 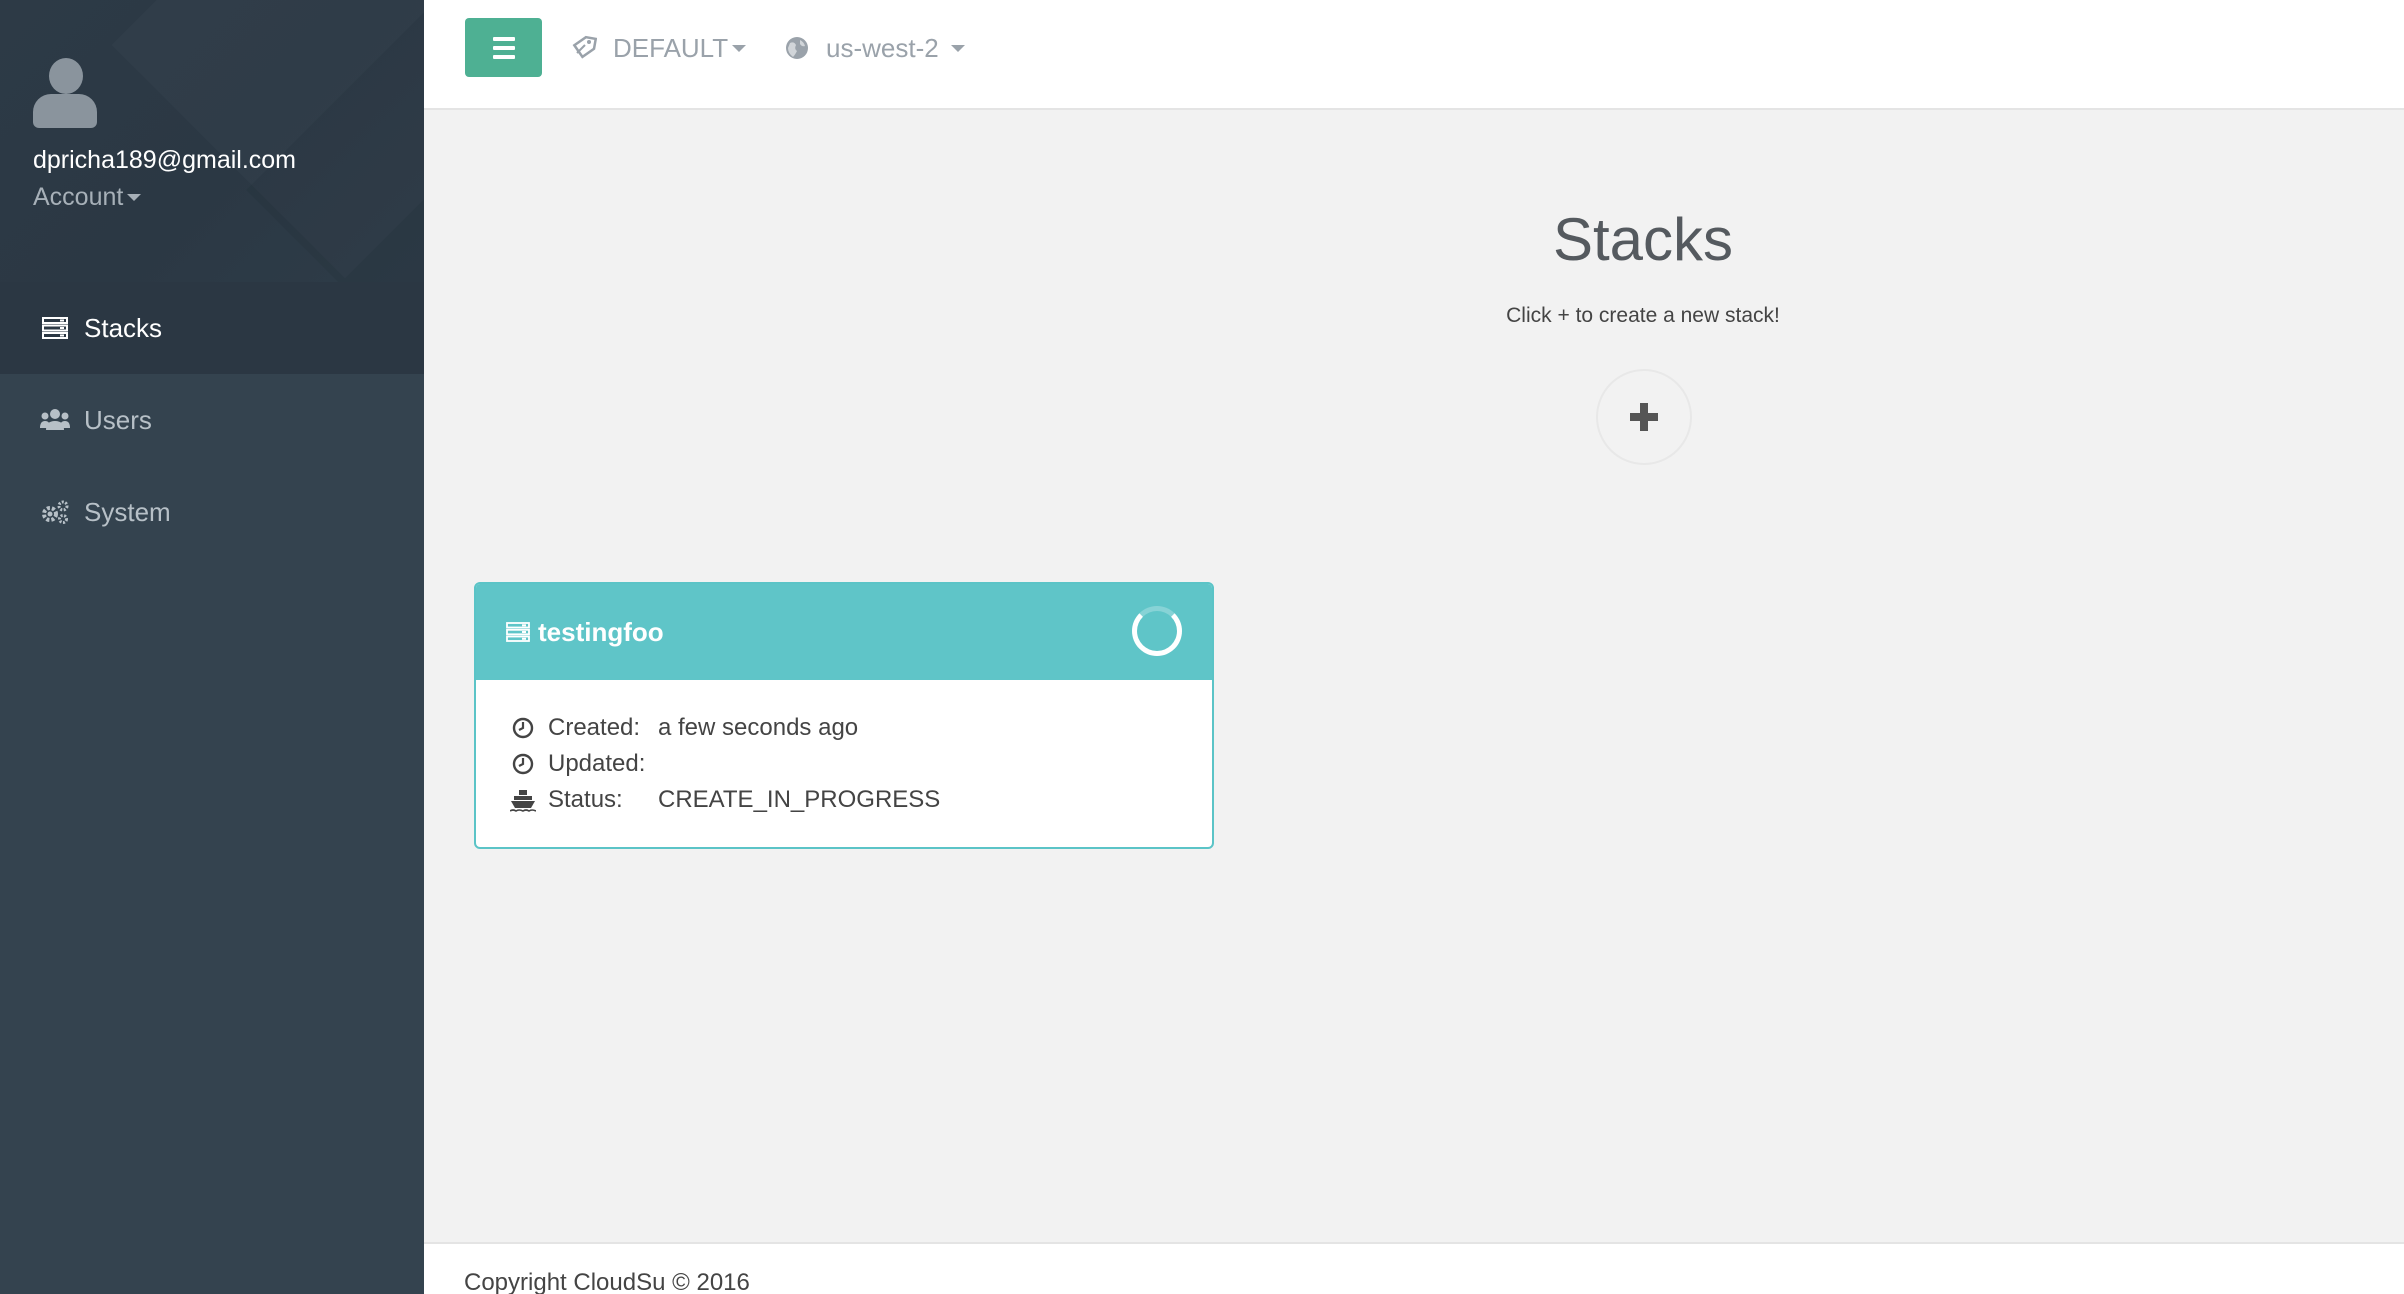 I want to click on ship-icon, so click(x=523, y=800).